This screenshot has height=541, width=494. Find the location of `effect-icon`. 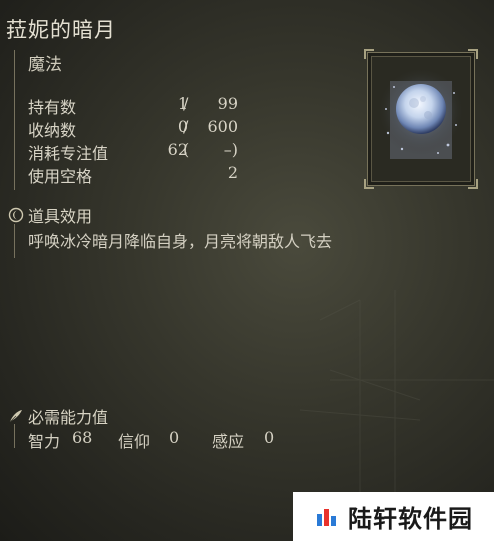

effect-icon is located at coordinates (16, 215).